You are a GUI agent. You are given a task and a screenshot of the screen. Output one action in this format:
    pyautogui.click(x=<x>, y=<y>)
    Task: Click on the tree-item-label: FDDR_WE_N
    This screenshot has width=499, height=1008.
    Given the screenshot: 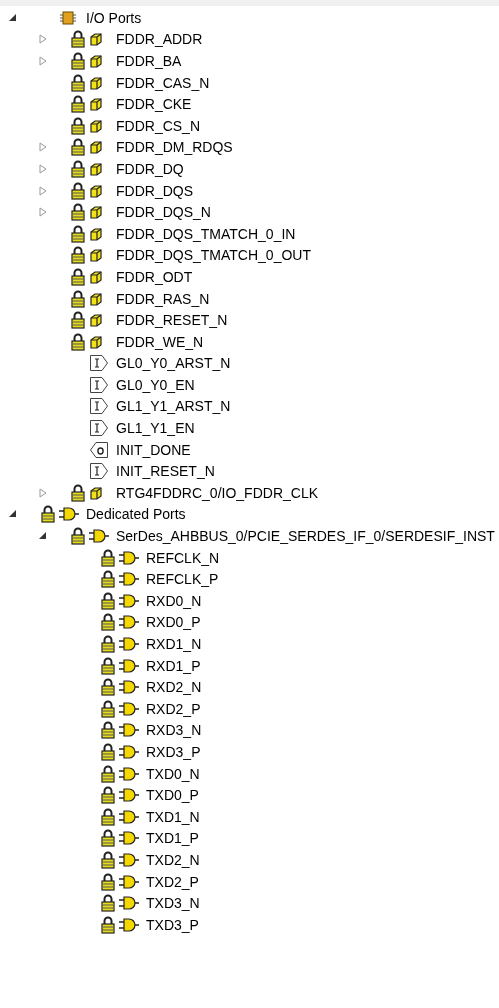 What is the action you would take?
    pyautogui.click(x=158, y=341)
    